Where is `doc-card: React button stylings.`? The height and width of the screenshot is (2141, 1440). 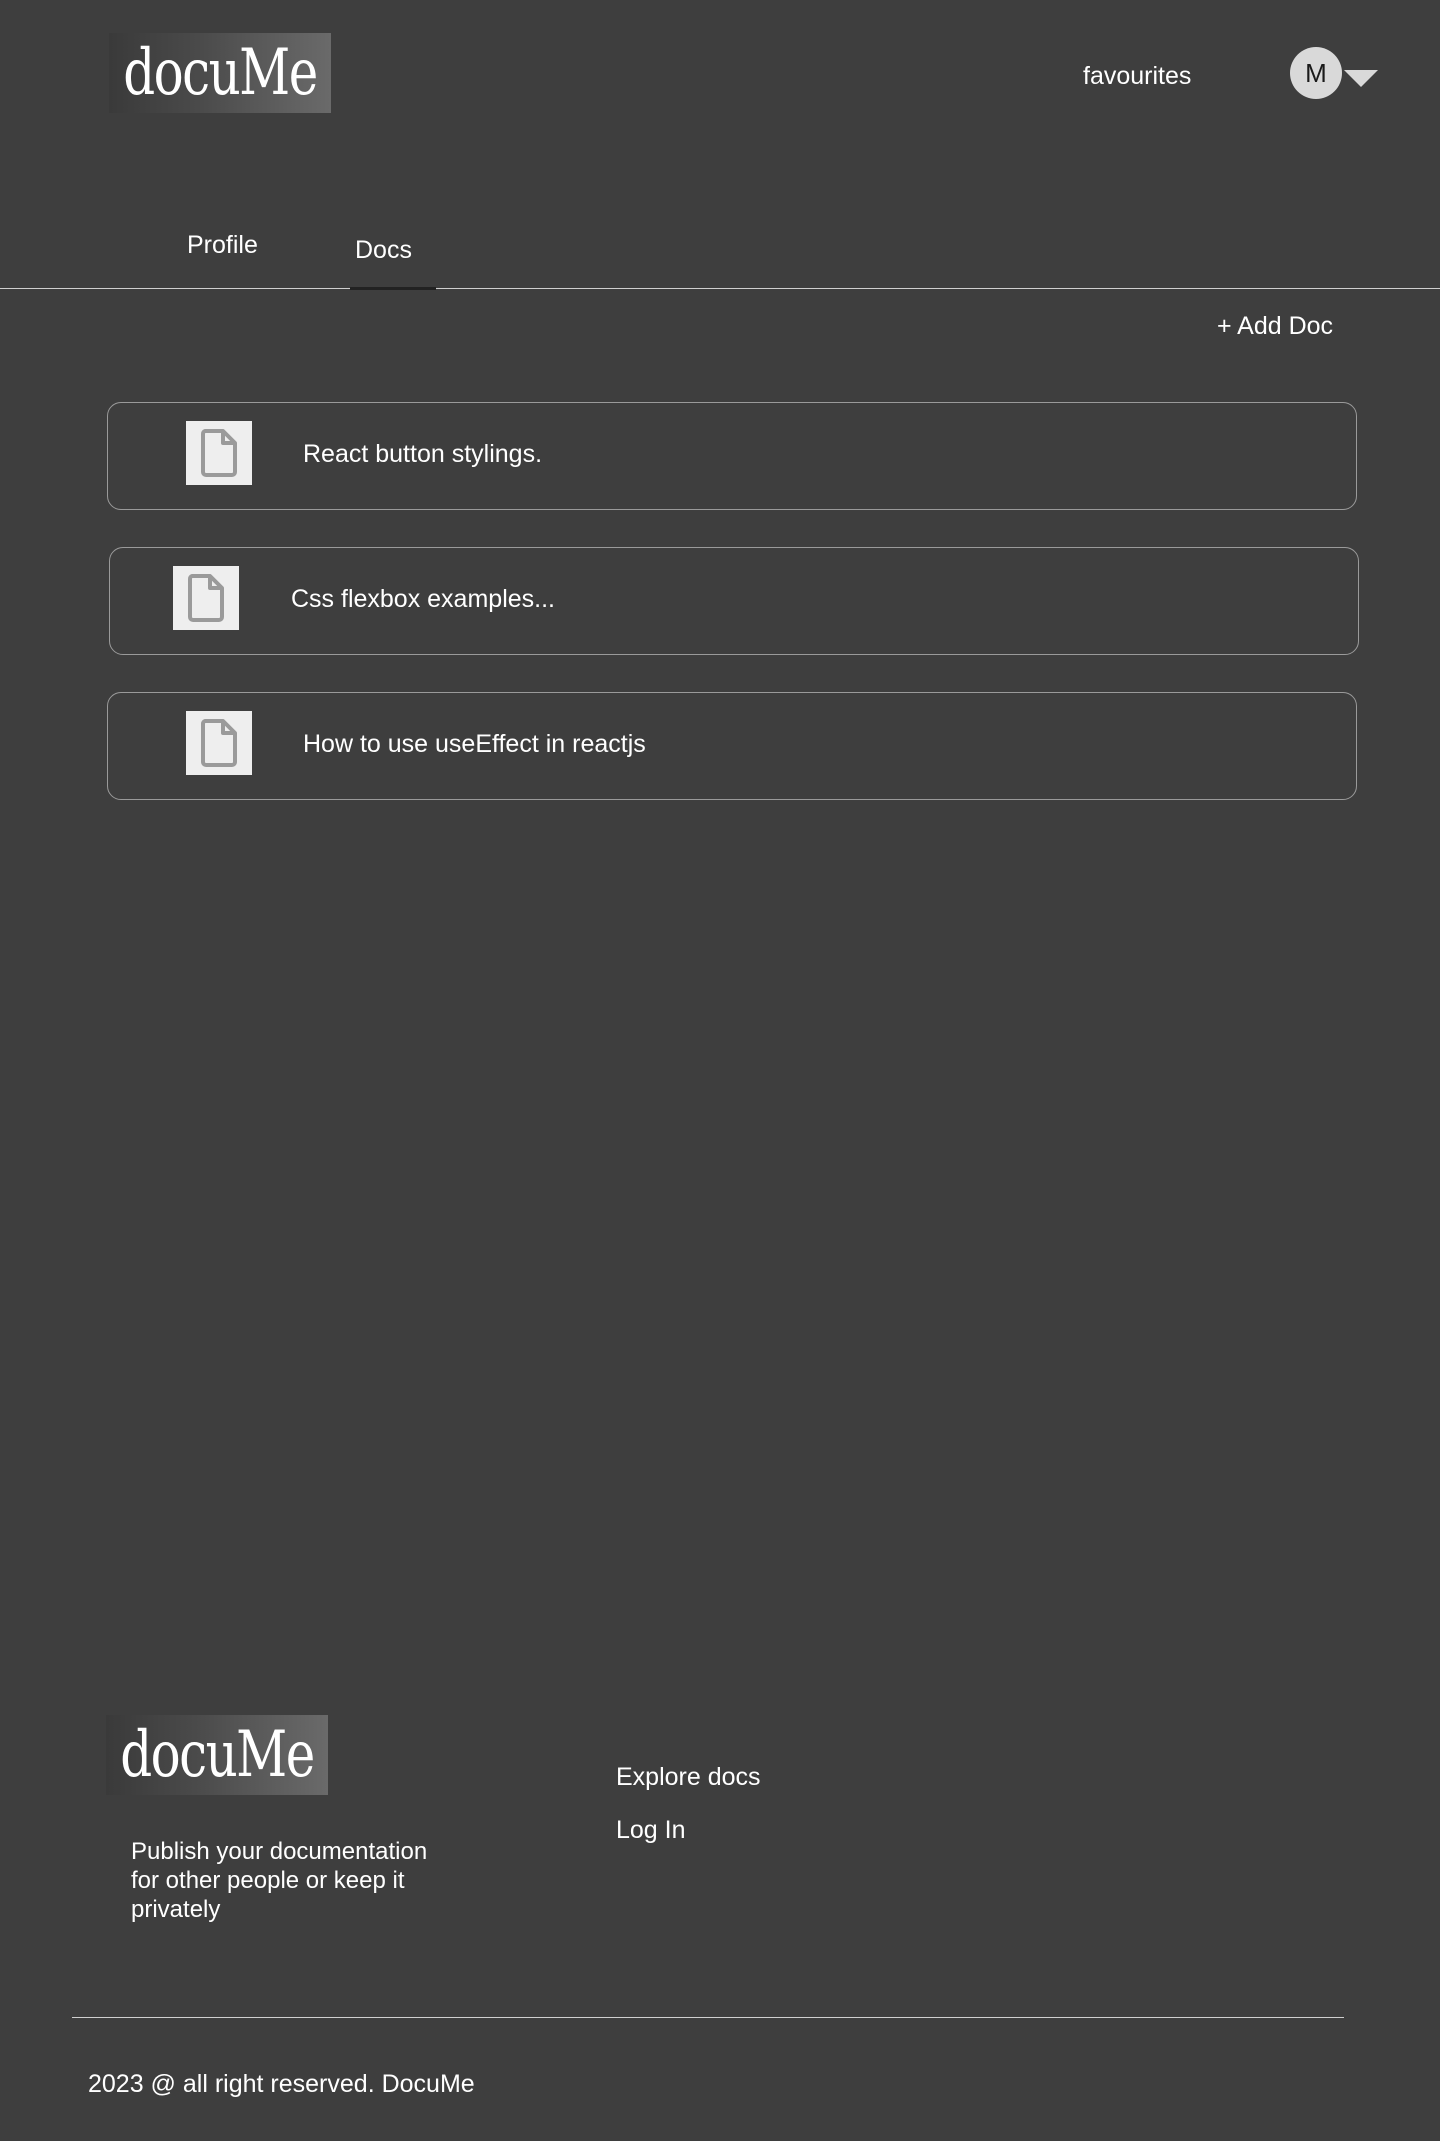
doc-card: React button stylings. is located at coordinates (732, 456).